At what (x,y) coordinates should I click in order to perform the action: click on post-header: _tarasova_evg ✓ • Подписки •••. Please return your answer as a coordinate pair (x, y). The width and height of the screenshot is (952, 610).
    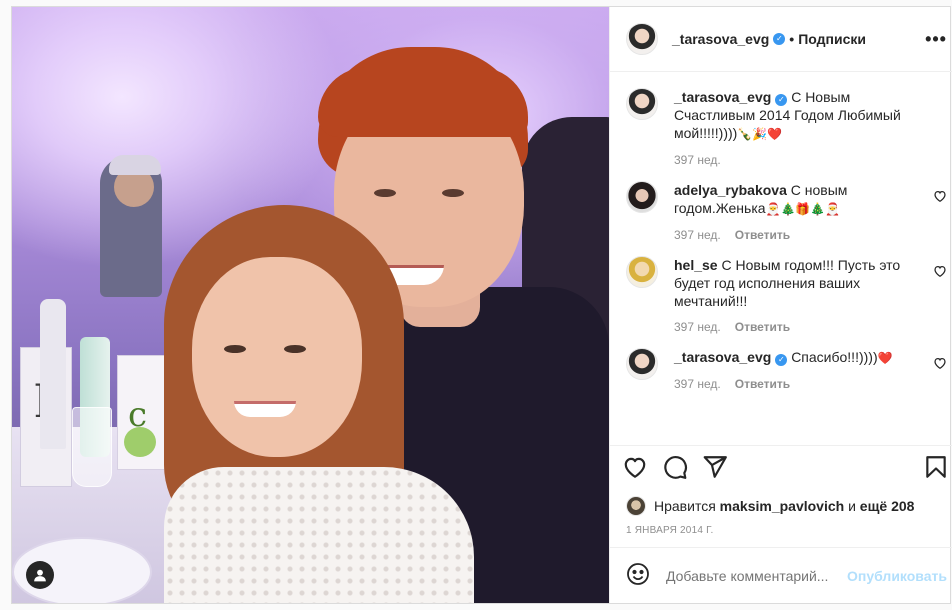
    Looking at the image, I should click on (781, 39).